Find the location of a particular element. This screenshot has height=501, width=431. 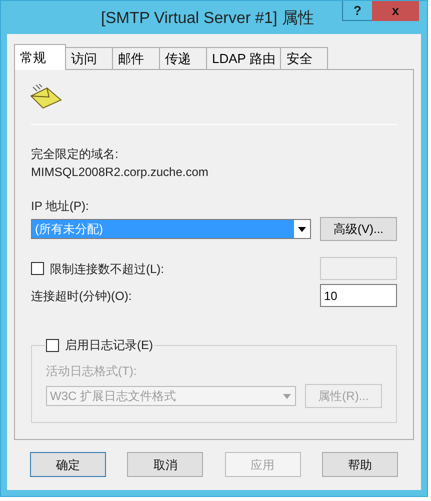

help-button: ? is located at coordinates (357, 11).